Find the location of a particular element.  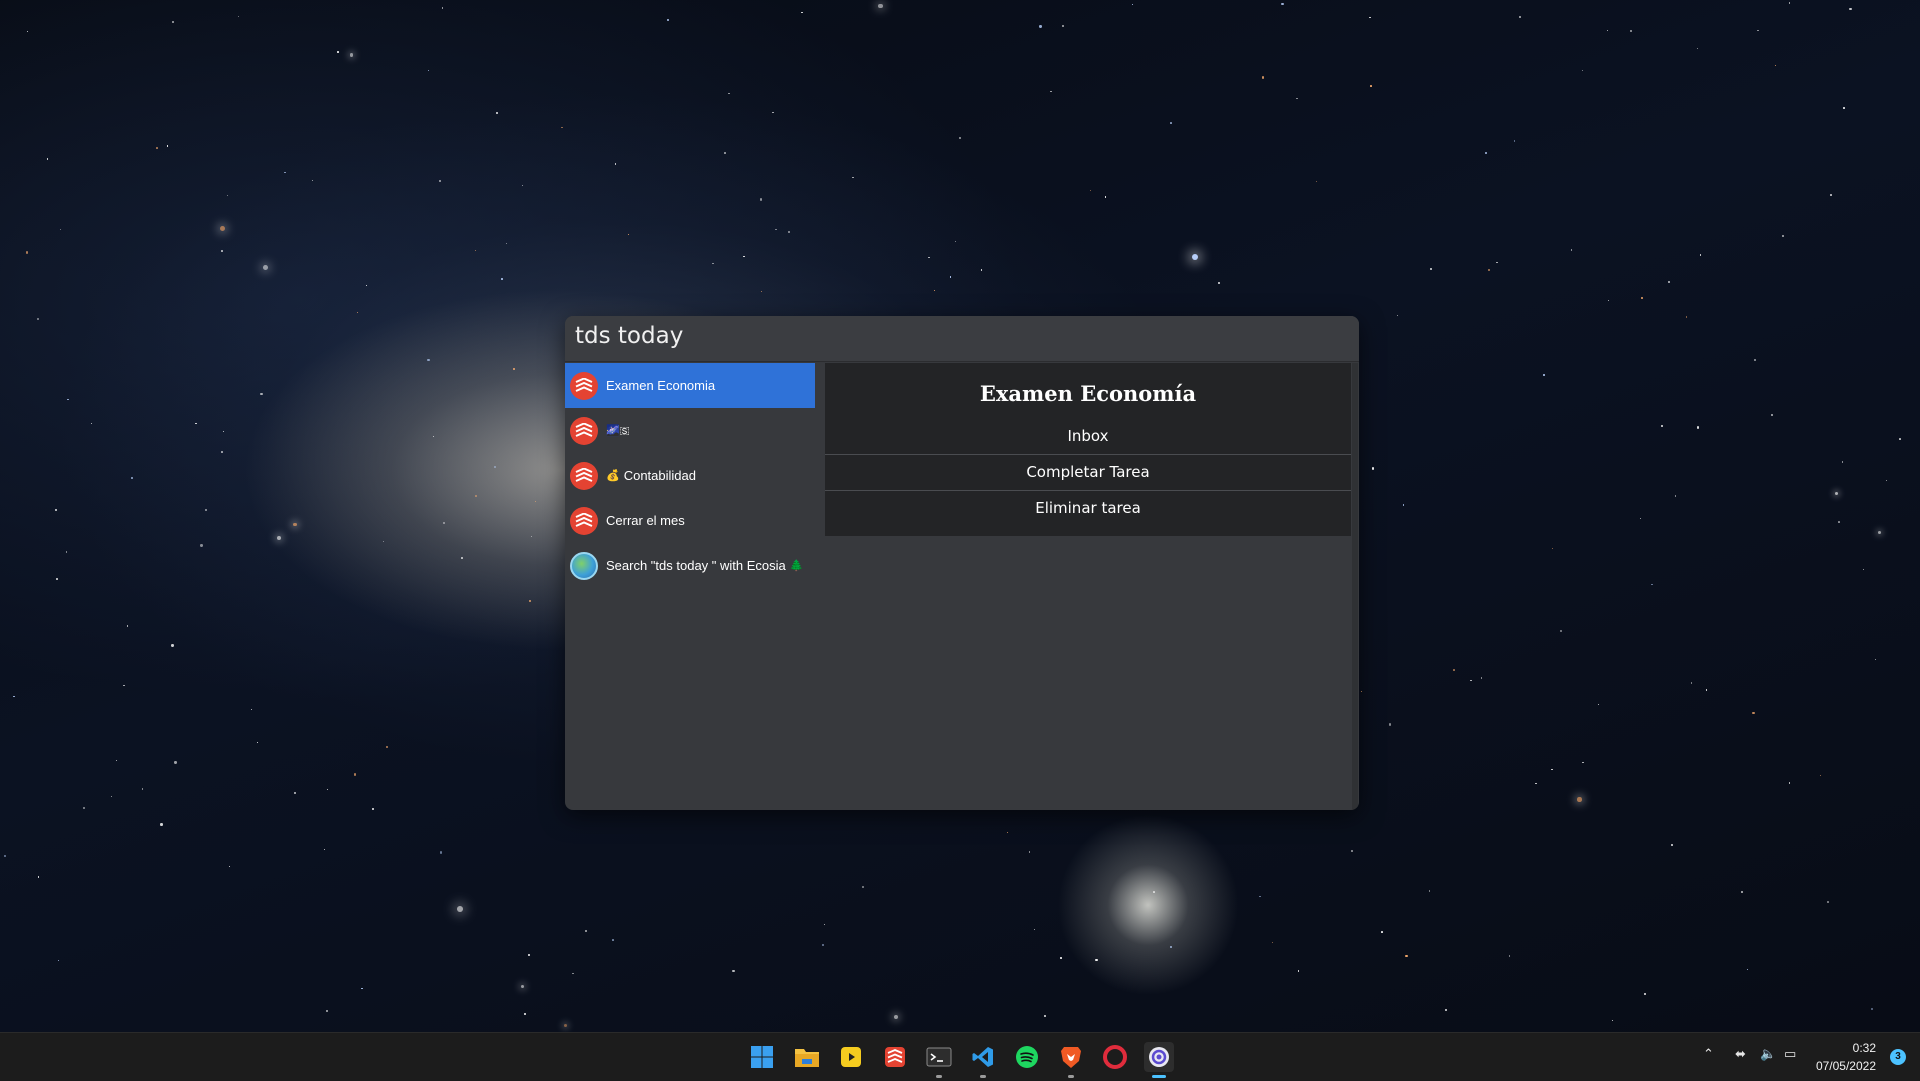

launcher-app-icon is located at coordinates (1159, 1060).